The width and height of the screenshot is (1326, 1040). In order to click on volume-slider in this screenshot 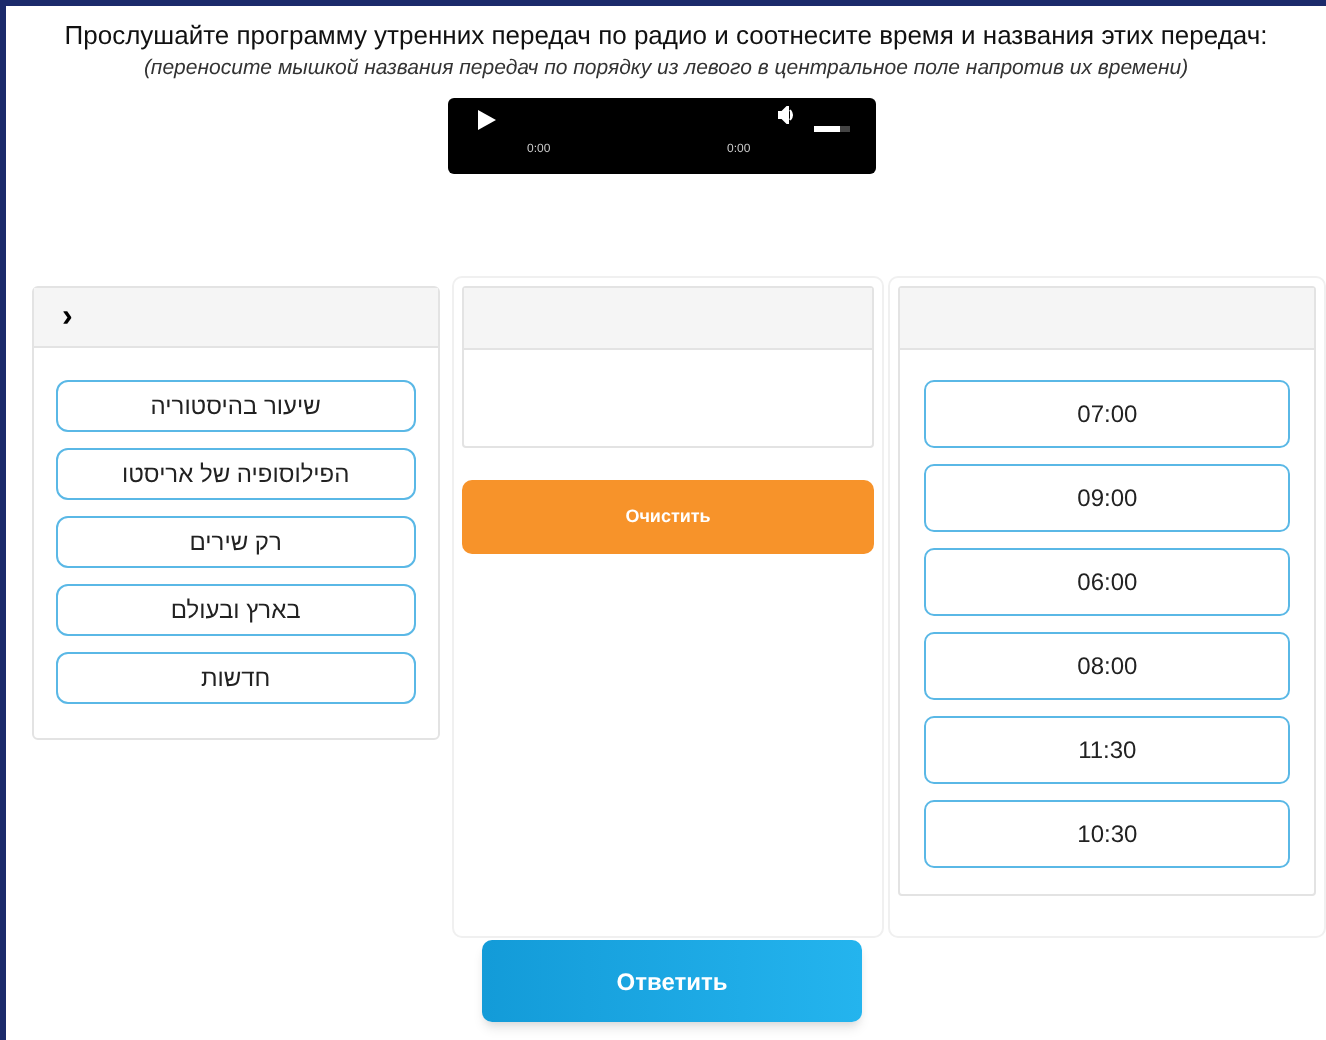, I will do `click(831, 129)`.